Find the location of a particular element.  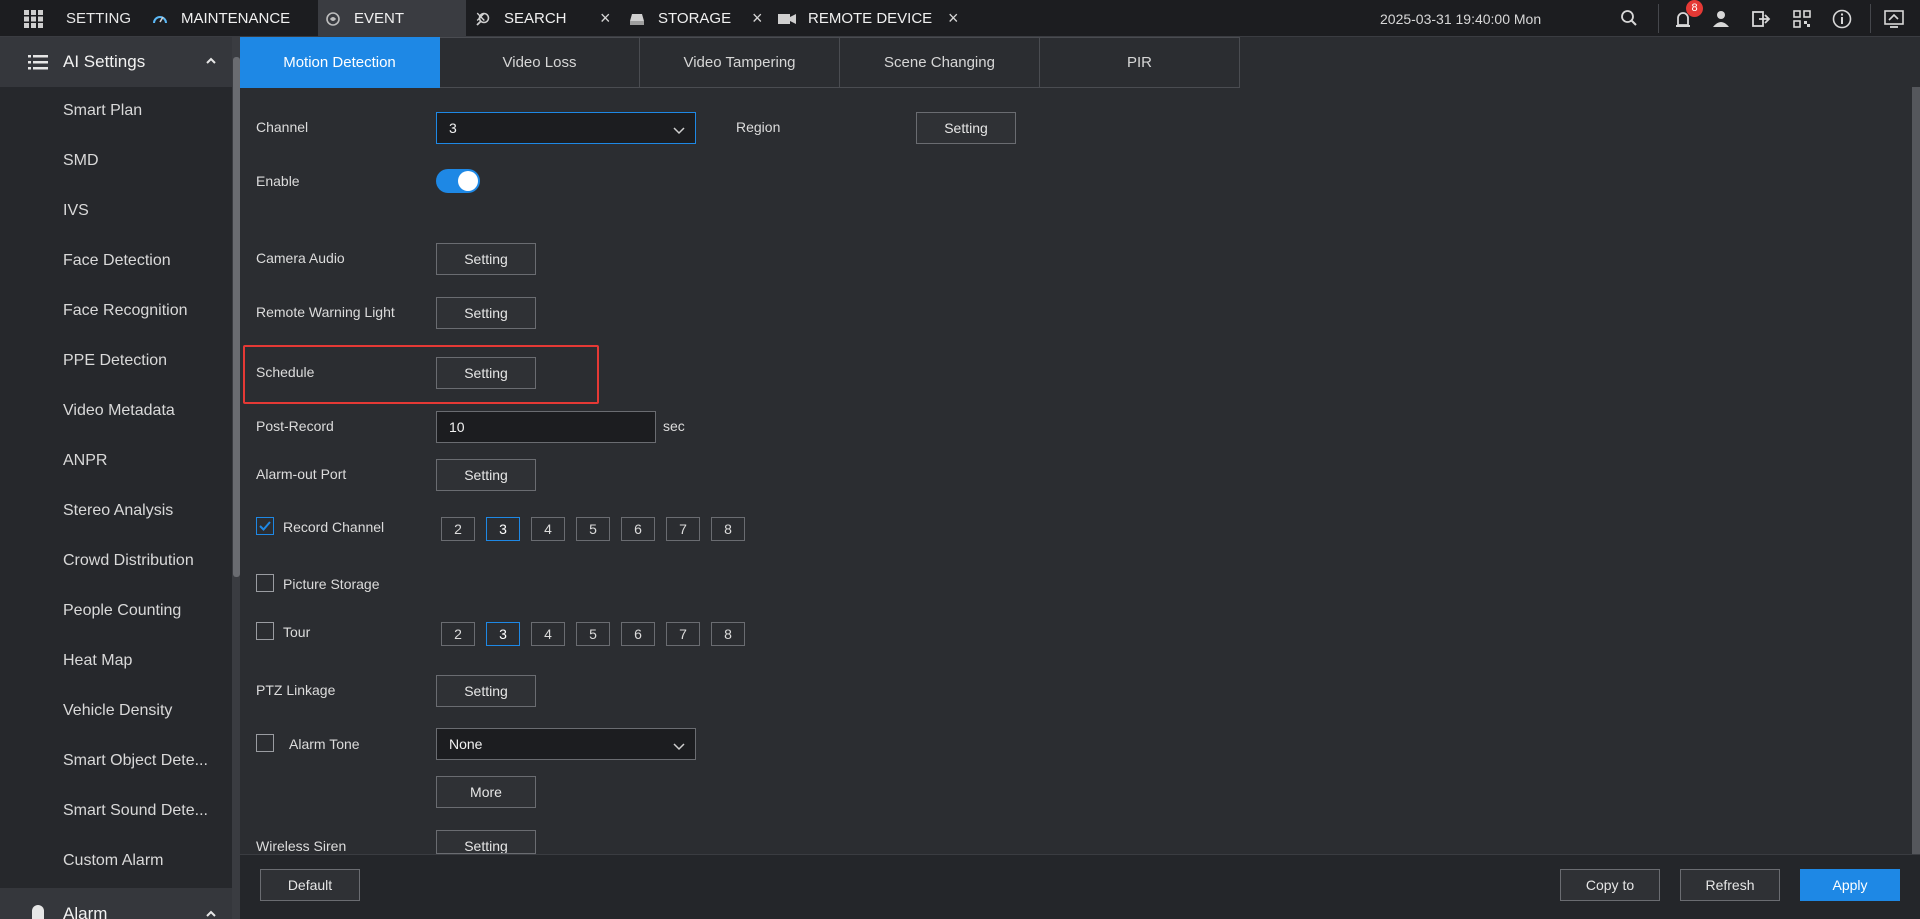

datetime: 2025-03-31 19:40:00 Mon is located at coordinates (1461, 19).